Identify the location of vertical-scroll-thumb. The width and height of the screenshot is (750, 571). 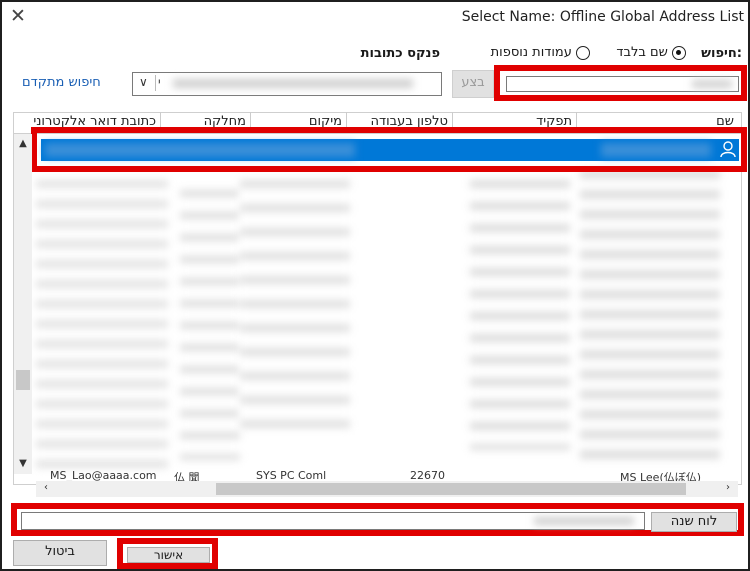
(23, 380).